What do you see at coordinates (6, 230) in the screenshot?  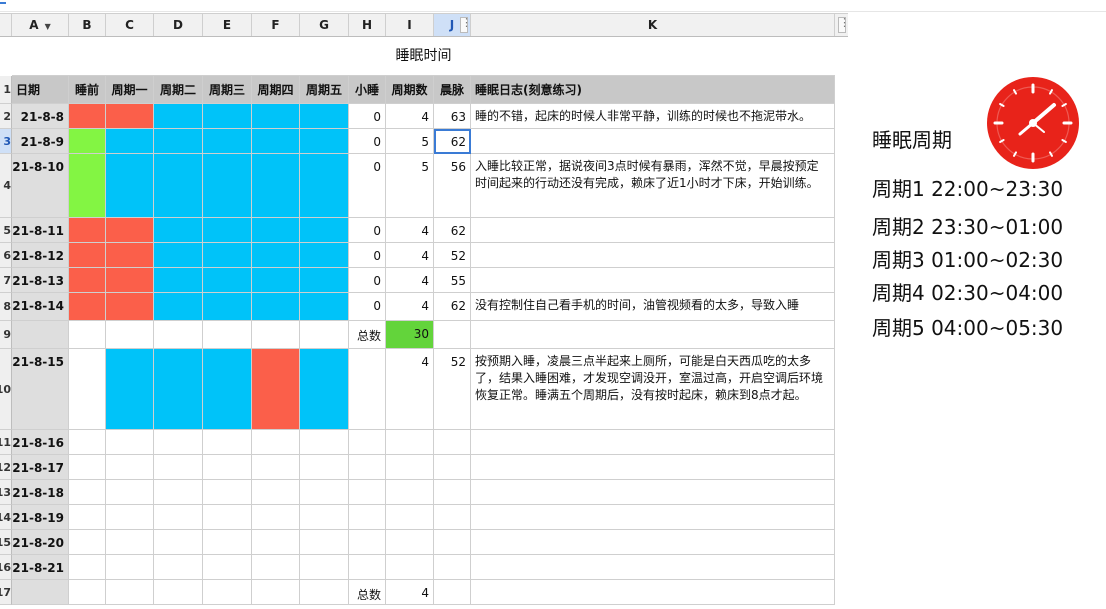 I see `row-number: 5` at bounding box center [6, 230].